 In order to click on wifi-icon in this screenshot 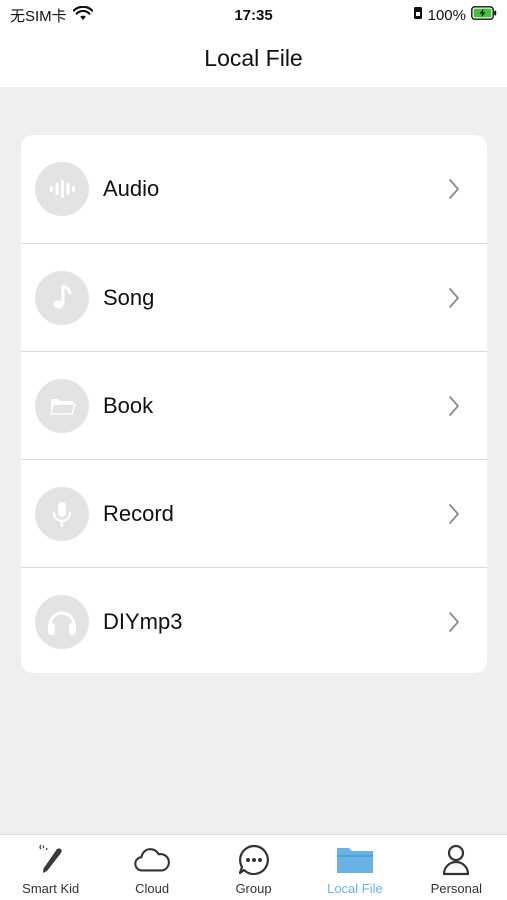, I will do `click(82, 15)`.